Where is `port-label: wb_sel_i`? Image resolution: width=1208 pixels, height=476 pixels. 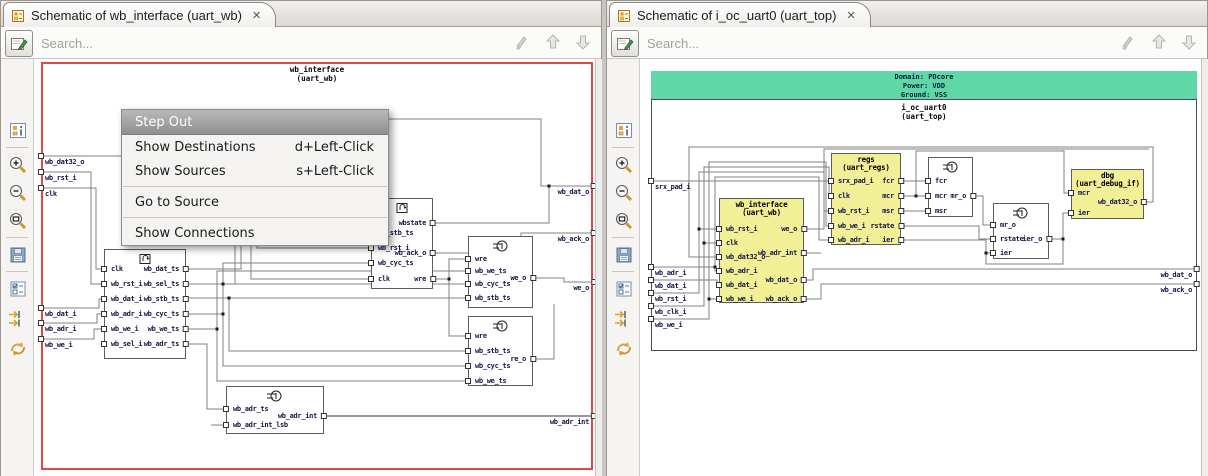 port-label: wb_sel_i is located at coordinates (121, 344).